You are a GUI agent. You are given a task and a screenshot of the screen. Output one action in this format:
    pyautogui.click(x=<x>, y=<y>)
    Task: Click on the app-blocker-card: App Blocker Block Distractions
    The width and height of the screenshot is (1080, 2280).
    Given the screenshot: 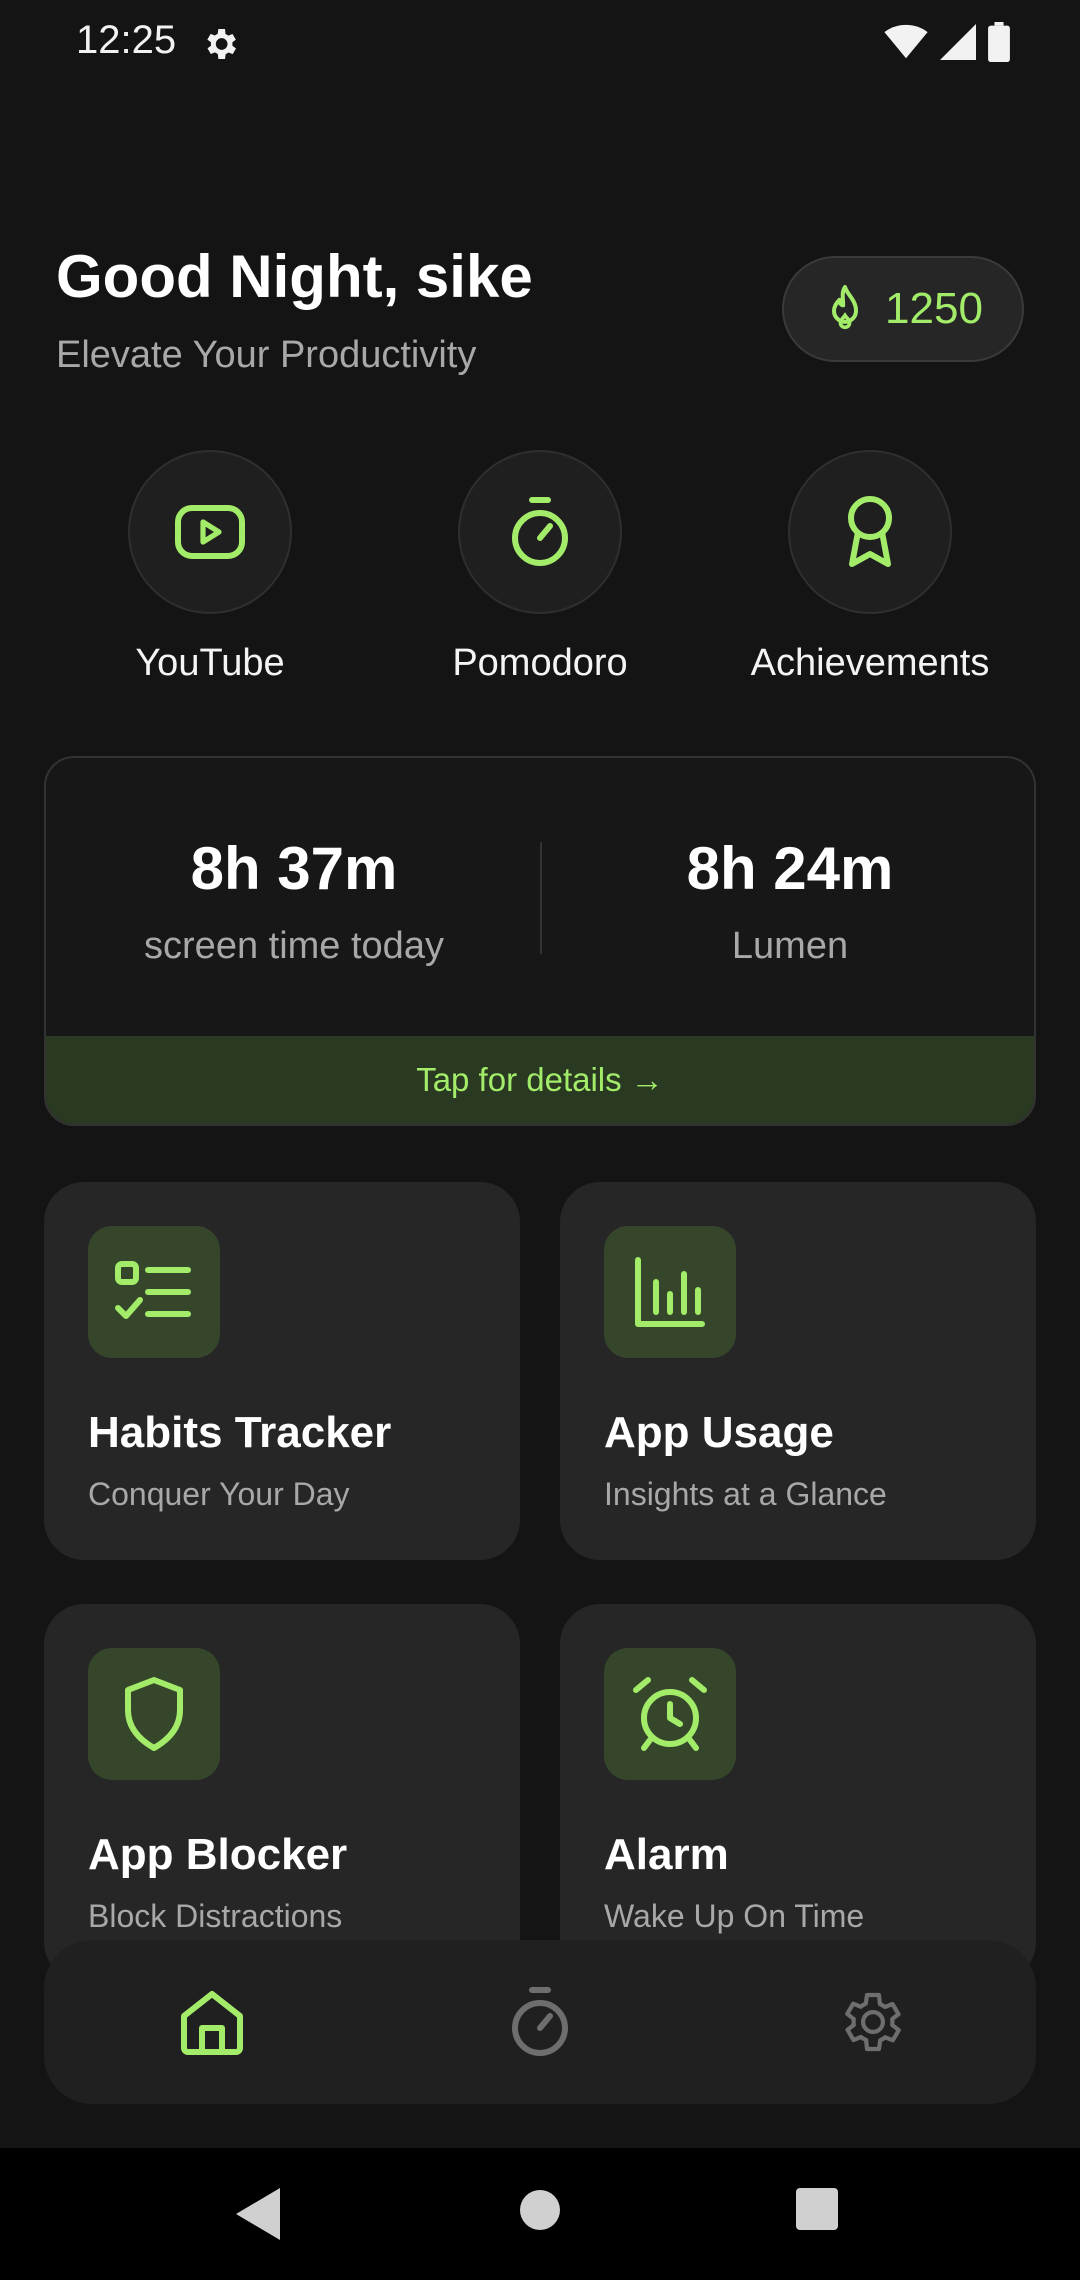 What is the action you would take?
    pyautogui.click(x=282, y=1793)
    